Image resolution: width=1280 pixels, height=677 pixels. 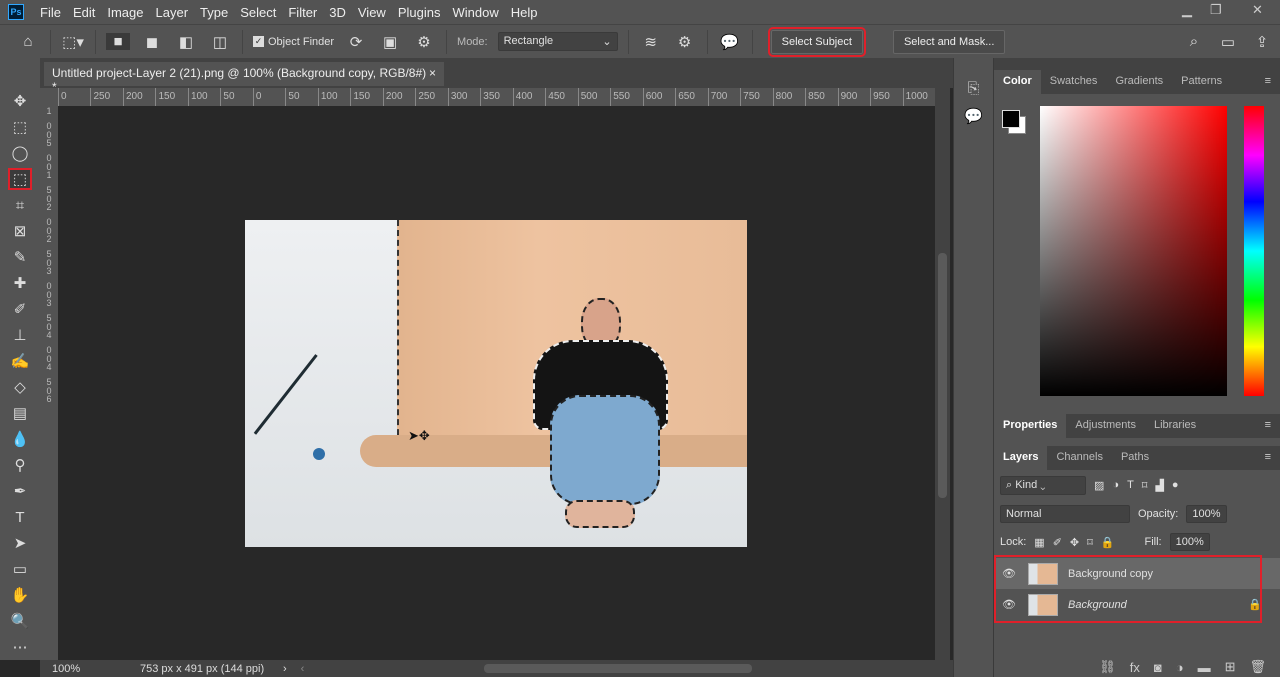 I want to click on tab-channels: Channels, so click(x=1079, y=458).